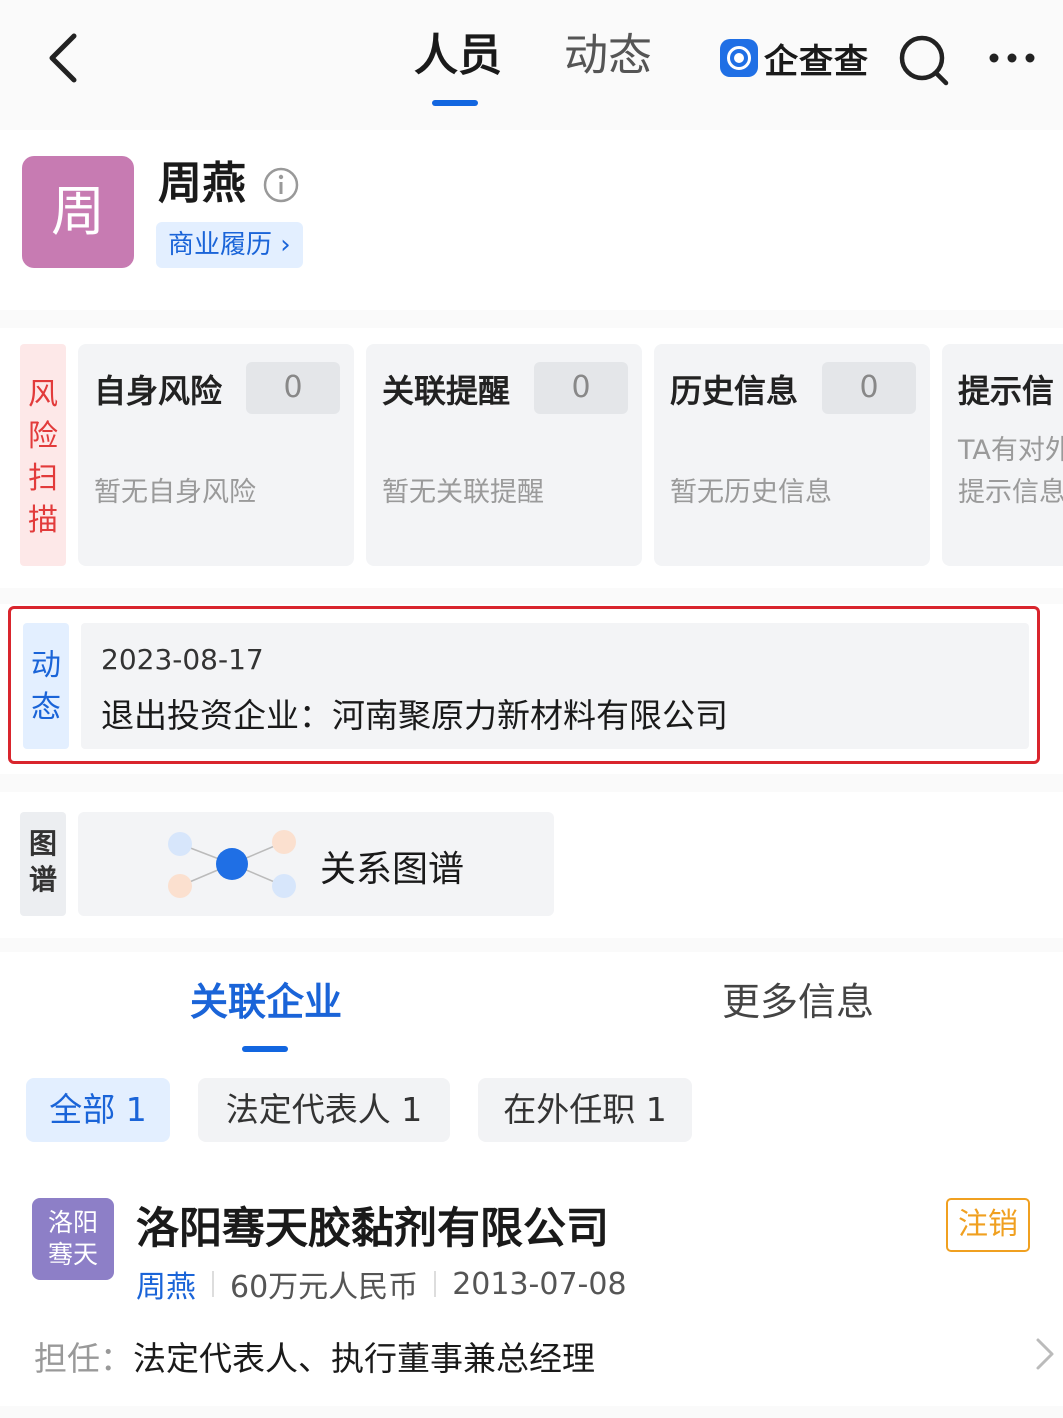 This screenshot has width=1063, height=1418. What do you see at coordinates (988, 1225) in the screenshot?
I see `status-badge: 注销` at bounding box center [988, 1225].